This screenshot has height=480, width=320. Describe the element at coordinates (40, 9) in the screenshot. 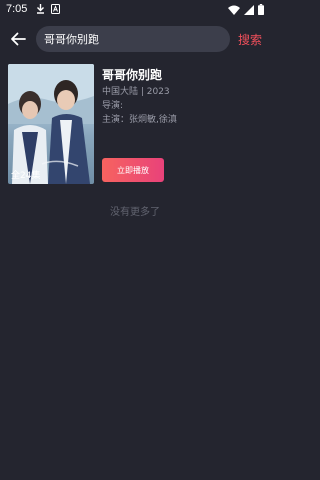

I see `download-icon` at that location.